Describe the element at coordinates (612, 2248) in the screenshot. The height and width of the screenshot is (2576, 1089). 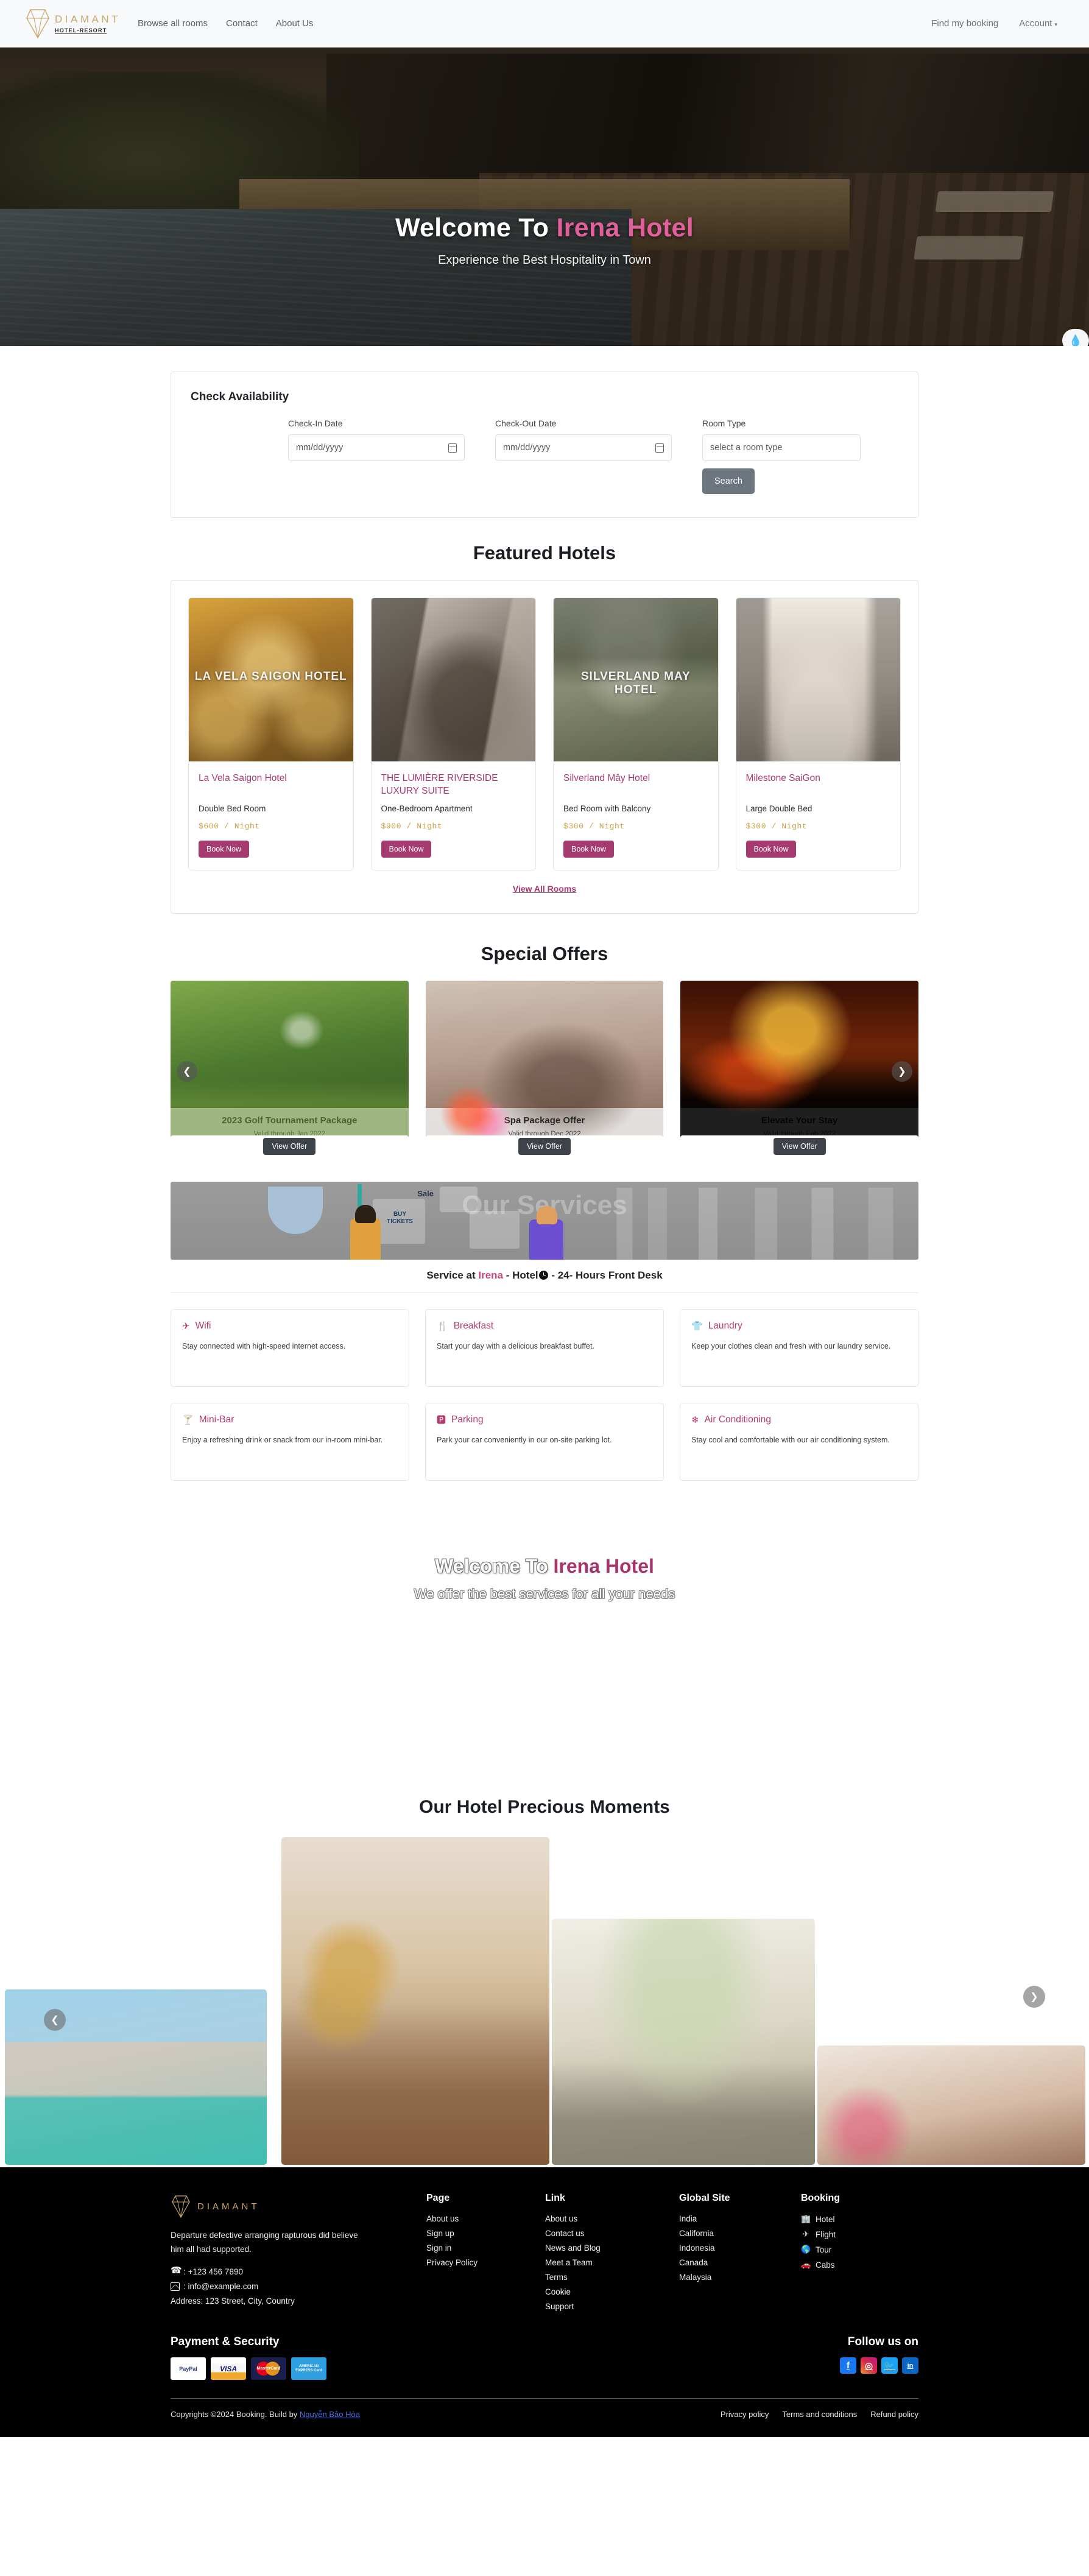
I see `footer-link-news-and-blog: News and Blog` at that location.